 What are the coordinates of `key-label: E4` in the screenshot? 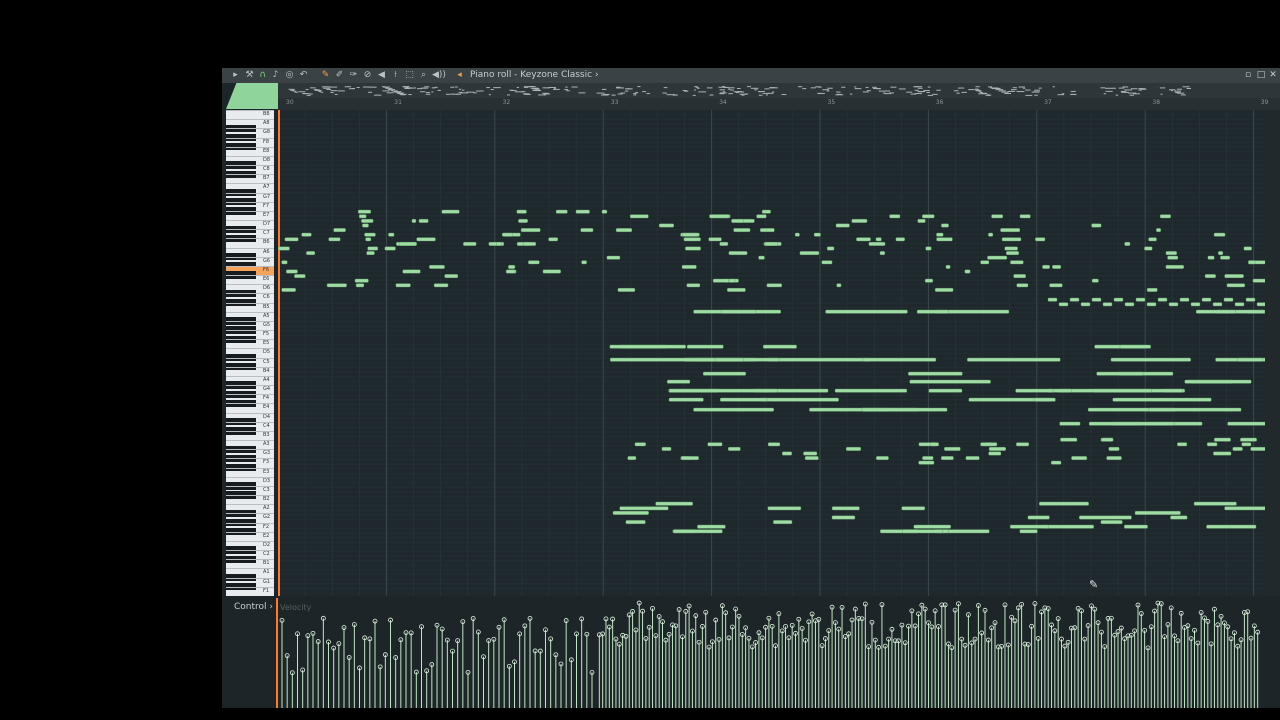 It's located at (266, 407).